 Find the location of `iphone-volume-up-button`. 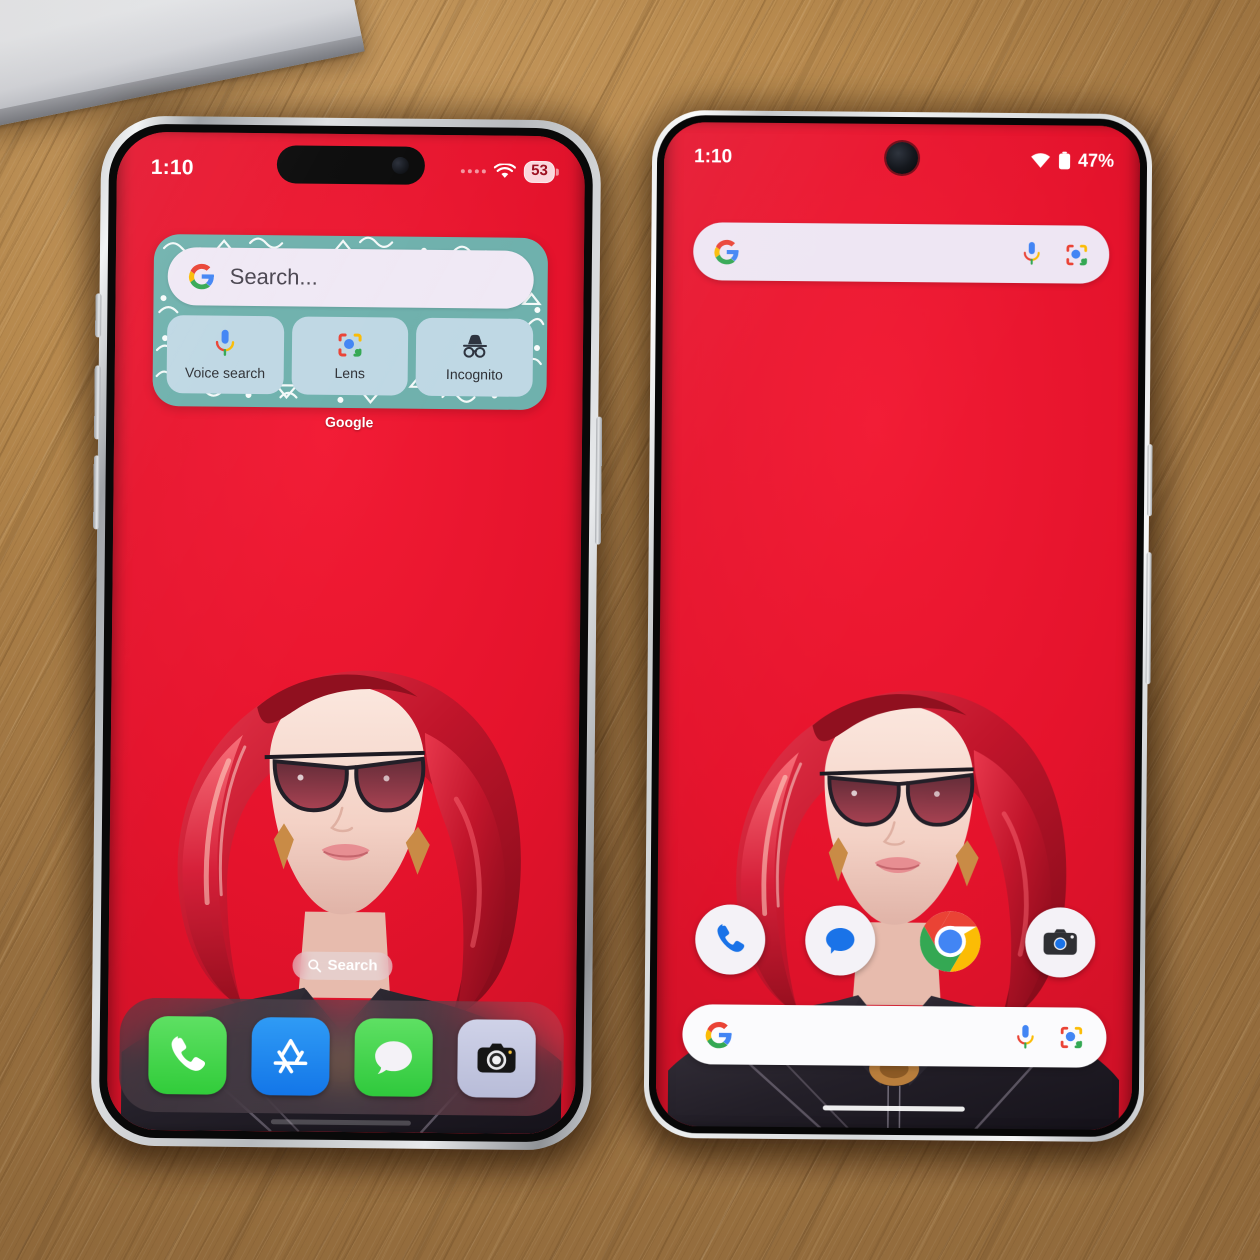

iphone-volume-up-button is located at coordinates (97, 402).